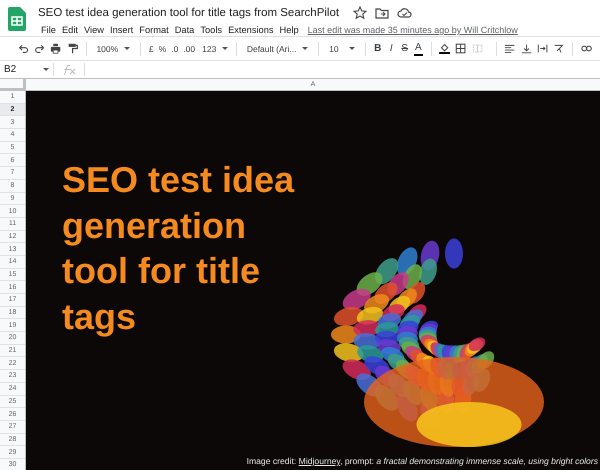 Image resolution: width=600 pixels, height=470 pixels. I want to click on midjourney-link: Midjourney, so click(319, 461).